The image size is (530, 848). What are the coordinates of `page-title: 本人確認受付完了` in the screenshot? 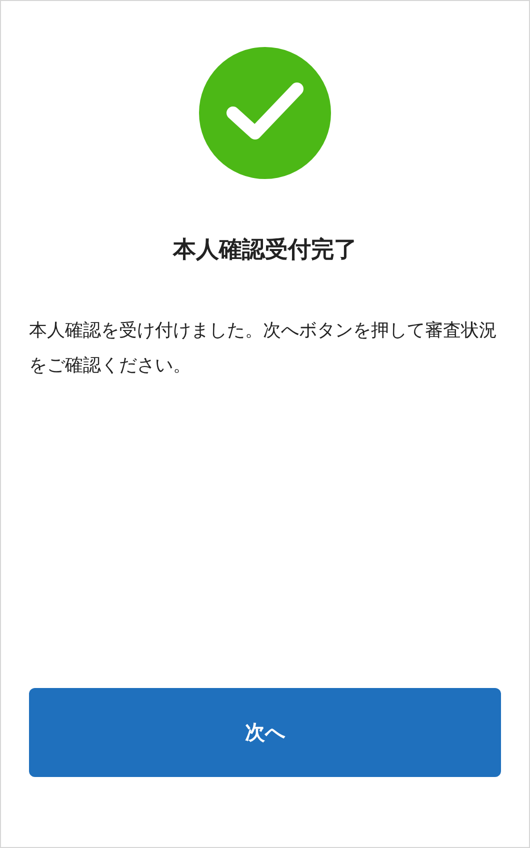 It's located at (265, 250).